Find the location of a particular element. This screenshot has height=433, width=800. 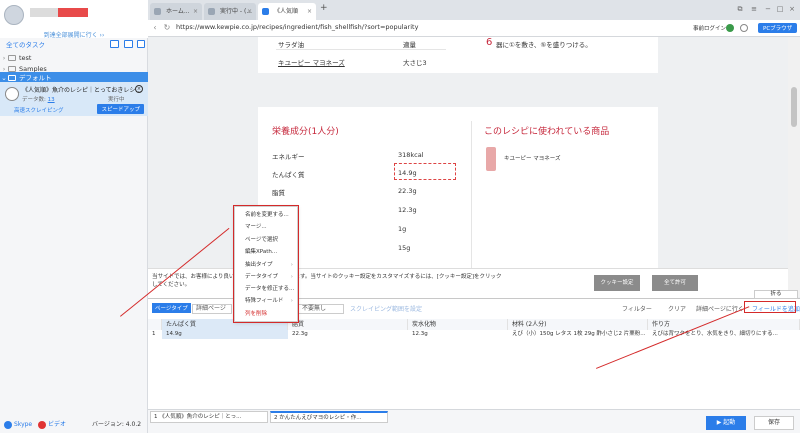

product-name: キユーピー マヨネーズ is located at coordinates (532, 158).